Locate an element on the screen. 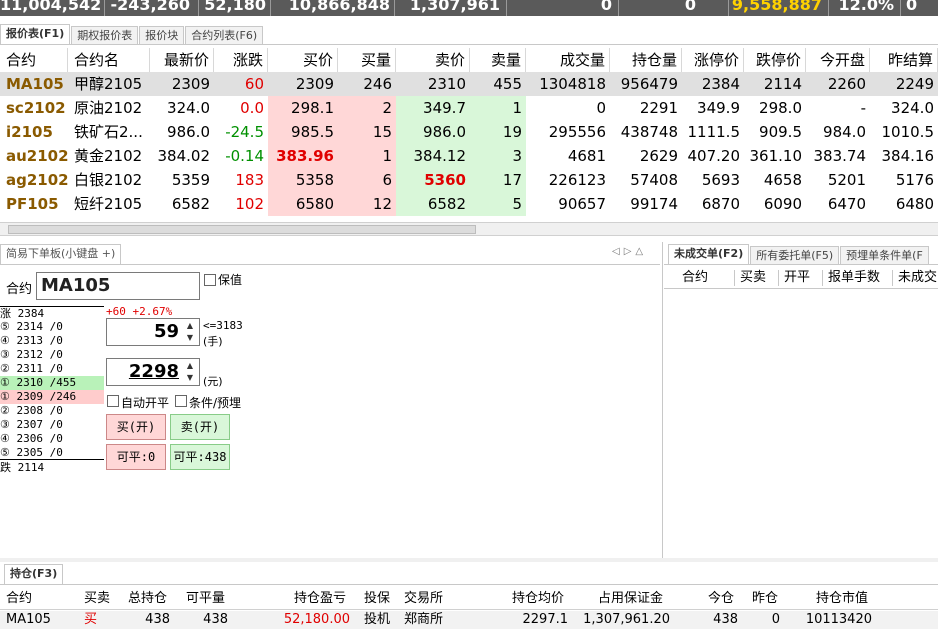 This screenshot has height=629, width=938. tab-quote-table: 报价表(F1) is located at coordinates (35, 34).